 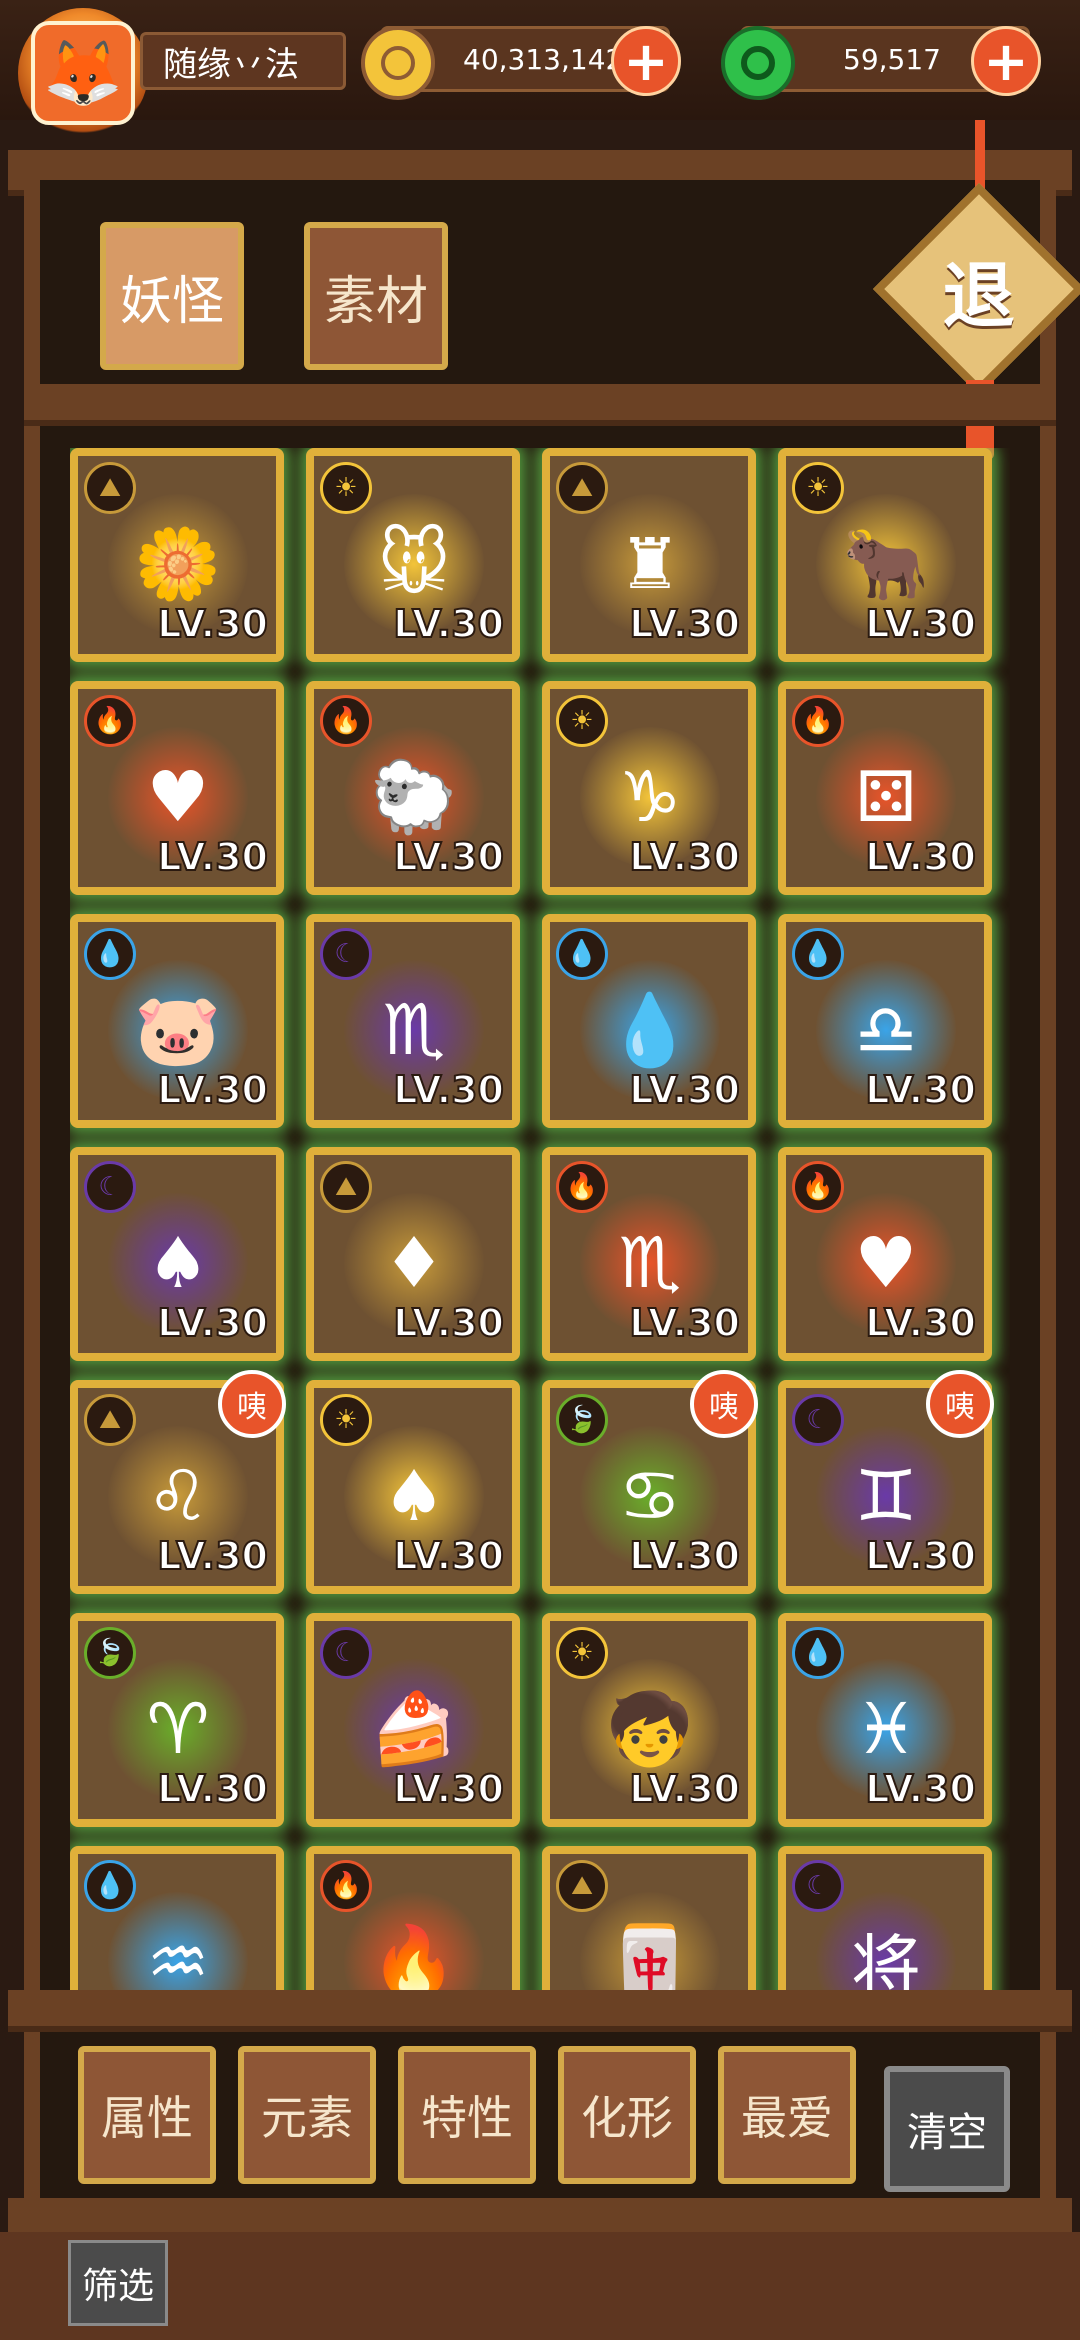 I want to click on monster-card: 🍃 ♈ LV.30, so click(x=177, y=1720).